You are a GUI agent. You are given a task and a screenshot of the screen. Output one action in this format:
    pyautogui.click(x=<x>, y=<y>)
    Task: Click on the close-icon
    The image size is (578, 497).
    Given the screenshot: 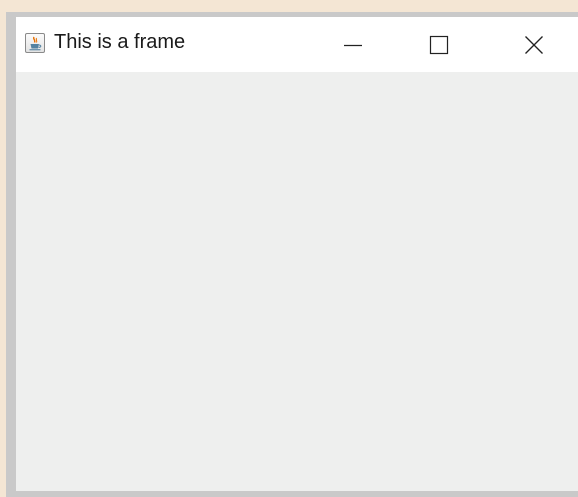 What is the action you would take?
    pyautogui.click(x=534, y=44)
    